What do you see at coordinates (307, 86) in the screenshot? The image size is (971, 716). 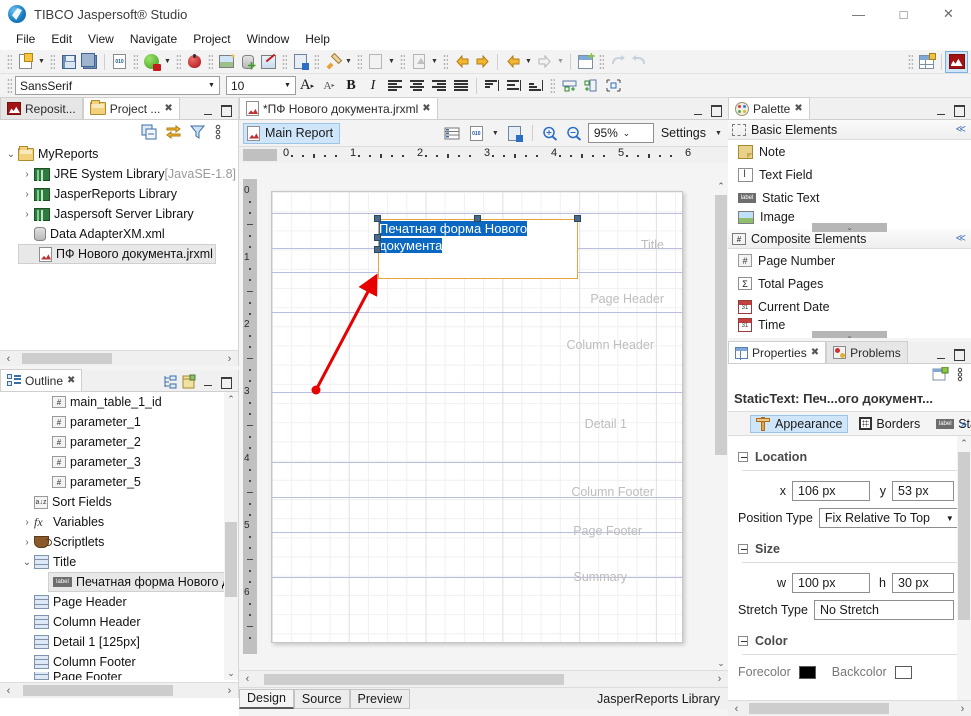 I see `increase-font-size-icon: A ▸` at bounding box center [307, 86].